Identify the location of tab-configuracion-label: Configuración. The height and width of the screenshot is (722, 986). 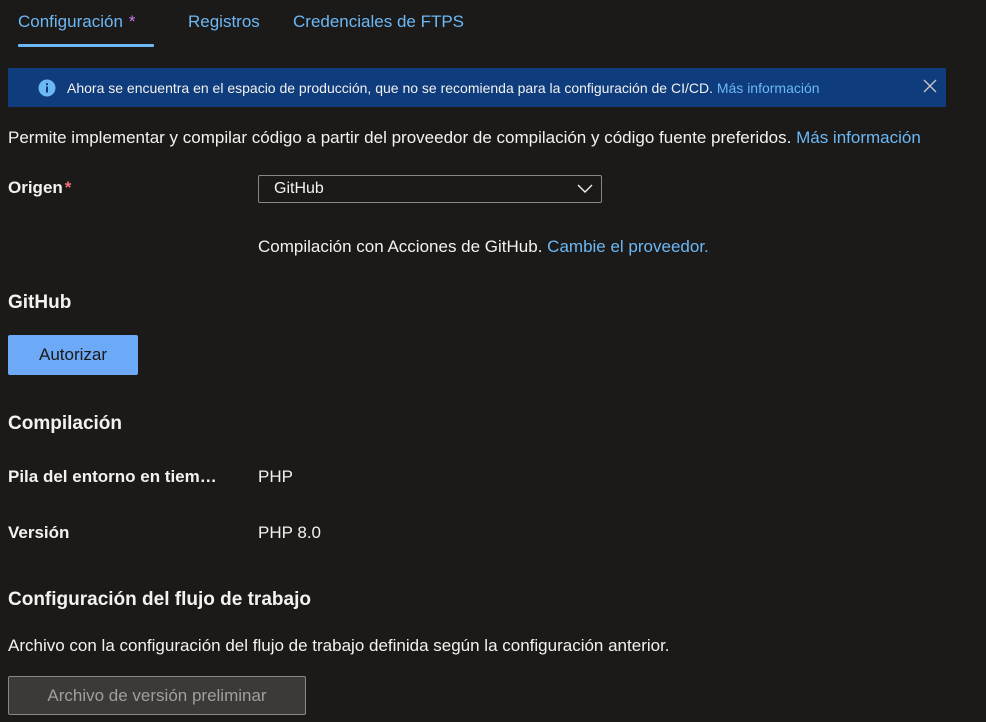
(70, 21).